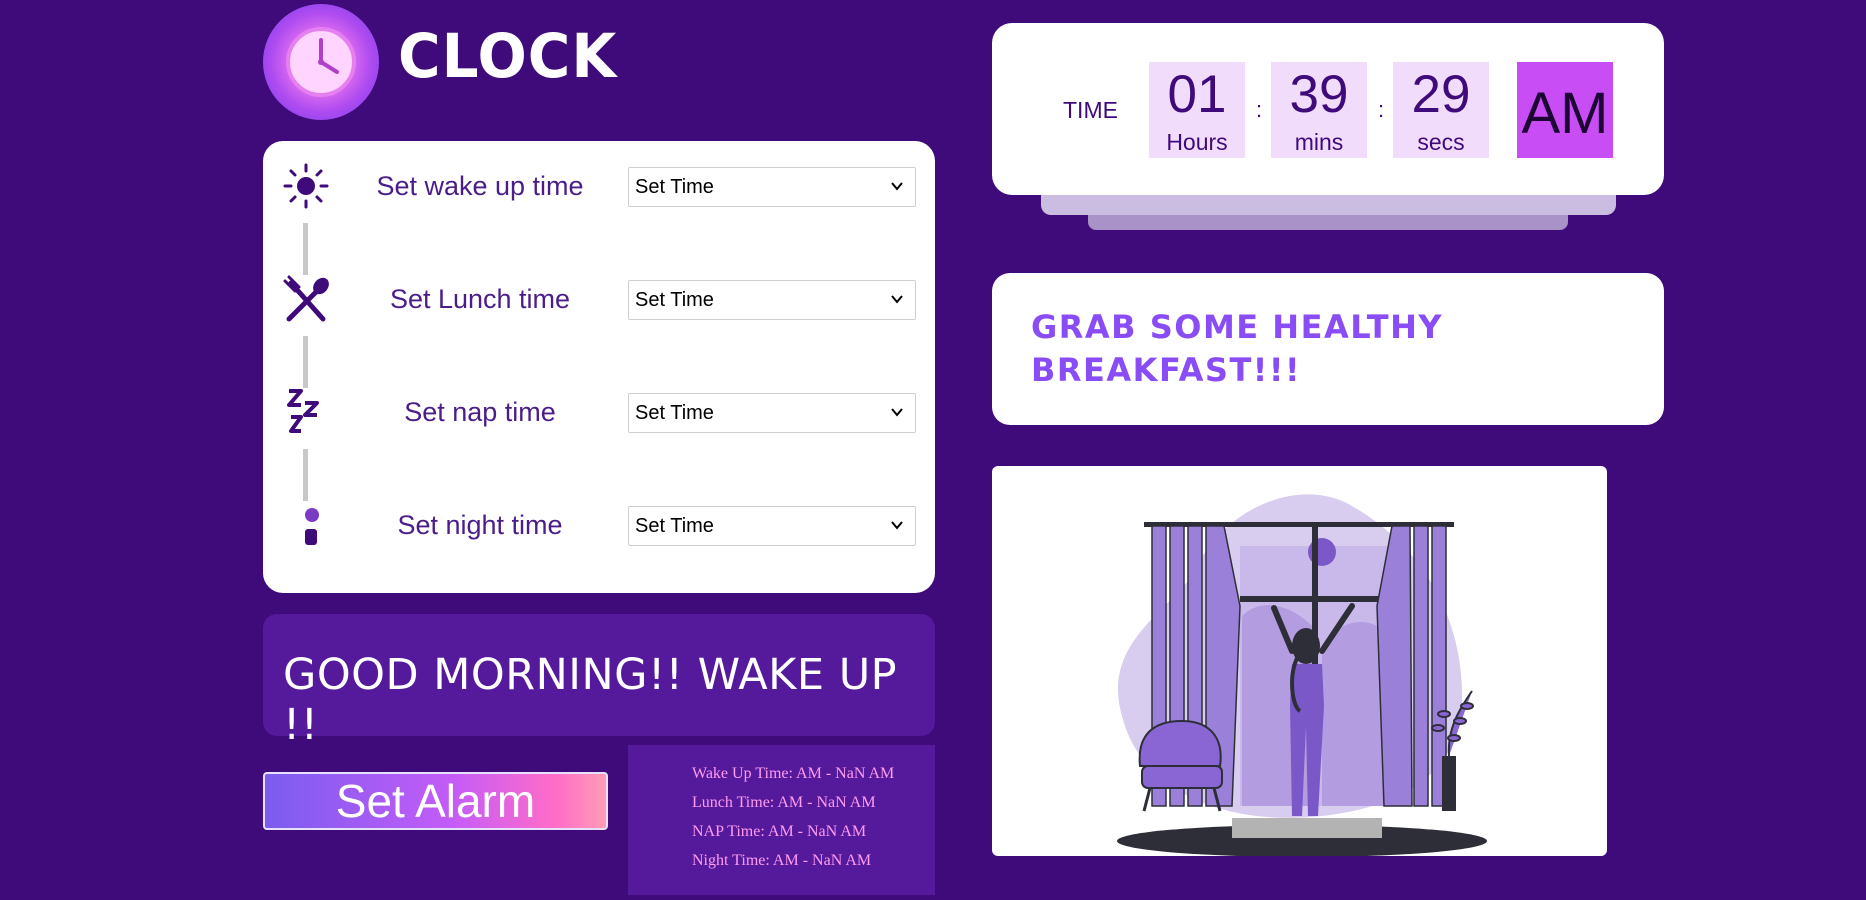 The height and width of the screenshot is (900, 1866). I want to click on alarm-lunch: Lunch Time: AM - NaN AM, so click(784, 802).